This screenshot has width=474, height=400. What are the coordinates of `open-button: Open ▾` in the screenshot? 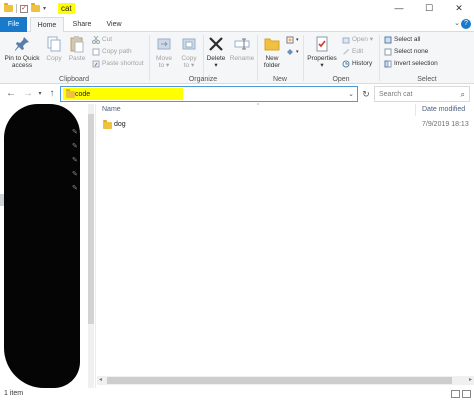 It's located at (357, 40).